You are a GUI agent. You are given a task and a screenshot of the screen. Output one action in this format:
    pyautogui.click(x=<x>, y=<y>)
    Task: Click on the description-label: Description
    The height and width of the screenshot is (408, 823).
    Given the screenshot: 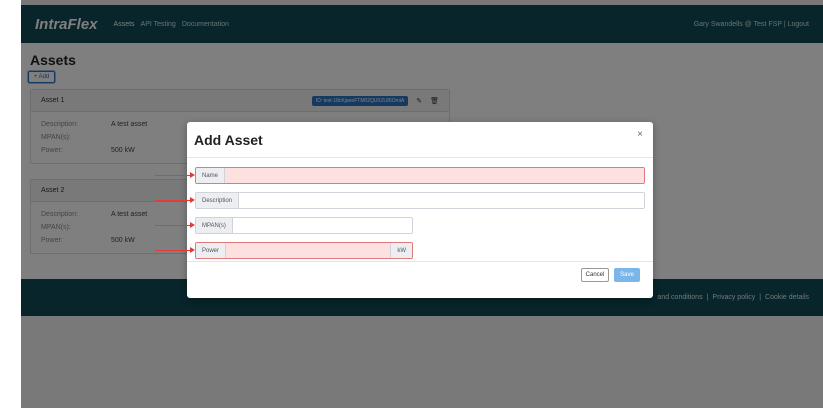 What is the action you would take?
    pyautogui.click(x=218, y=200)
    